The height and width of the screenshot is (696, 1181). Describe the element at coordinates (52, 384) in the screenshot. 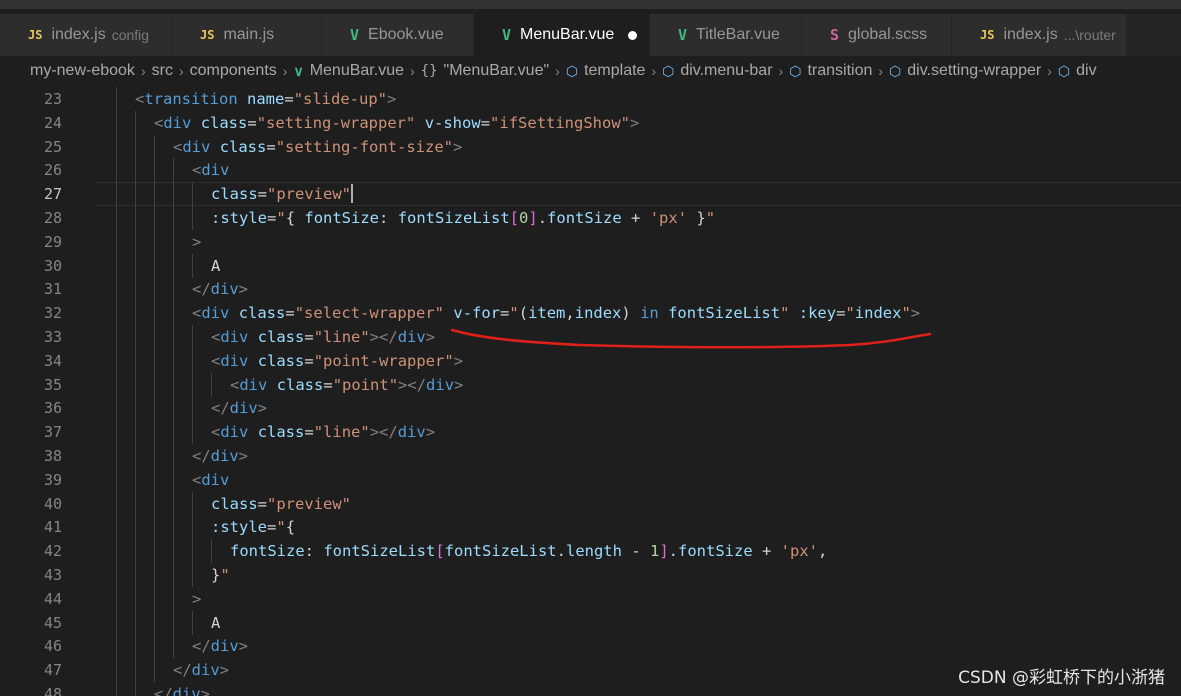

I see `line-number: 35` at that location.